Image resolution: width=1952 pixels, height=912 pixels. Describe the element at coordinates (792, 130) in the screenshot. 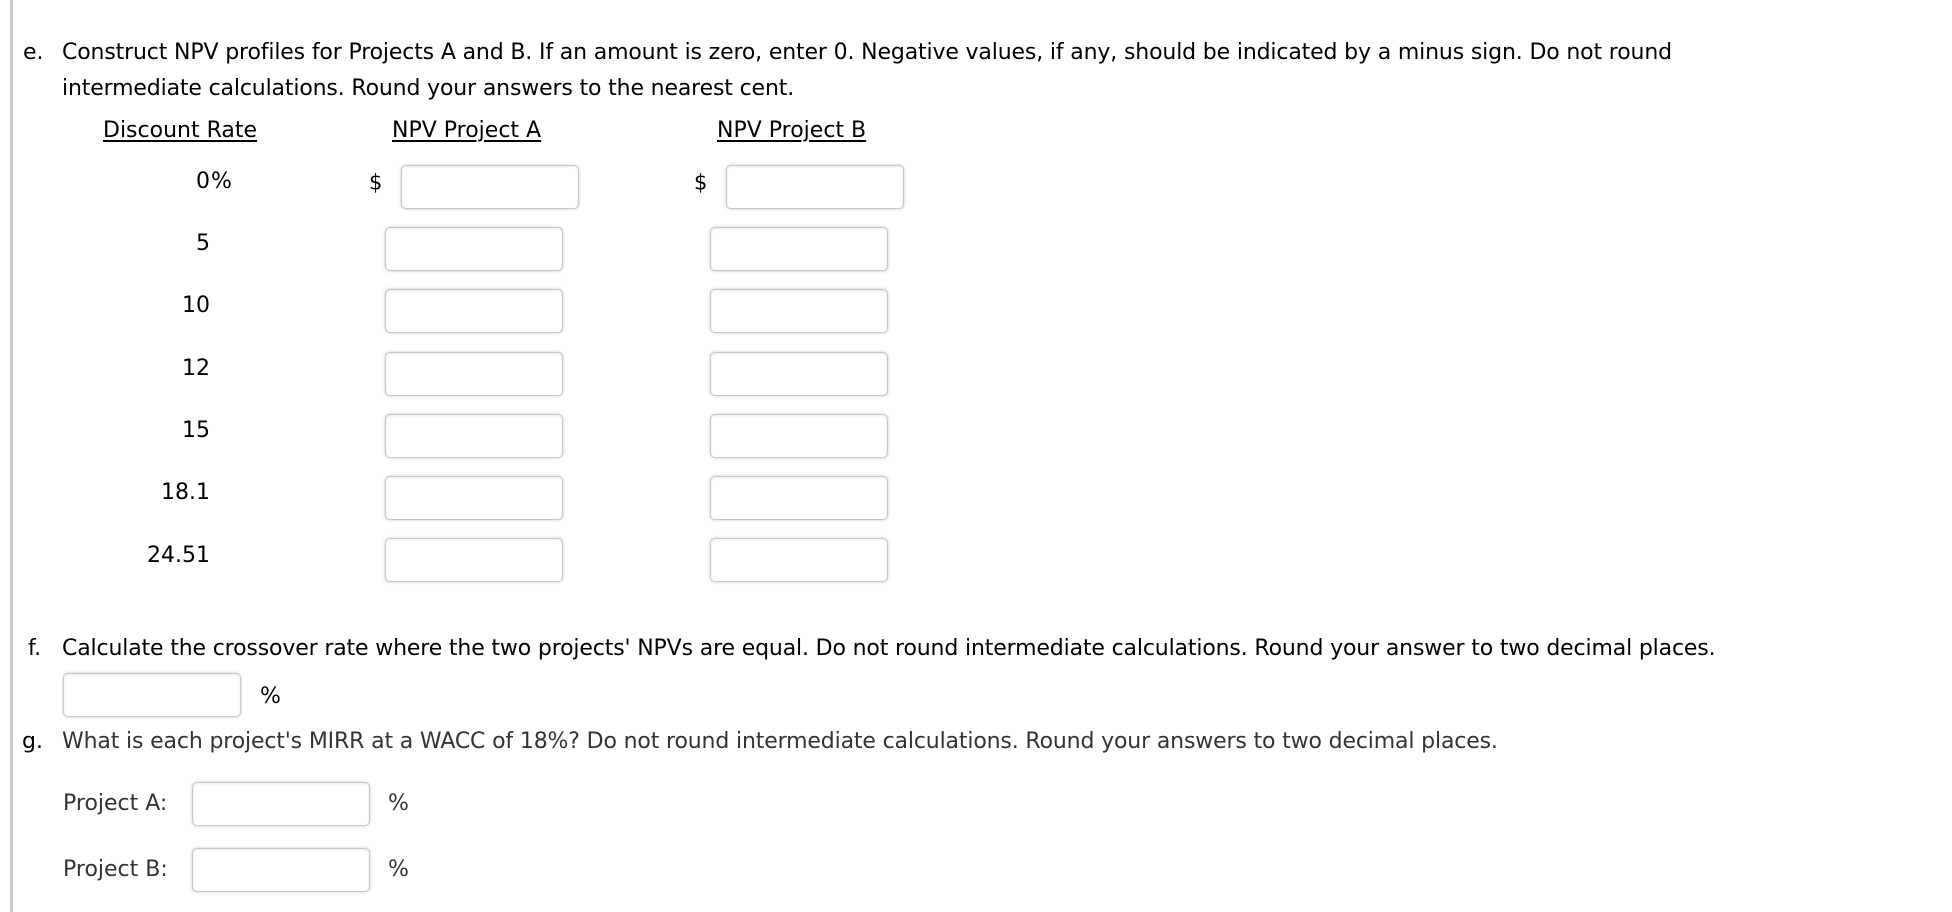

I see `column-header-npv-project-b: NPV Project B` at that location.